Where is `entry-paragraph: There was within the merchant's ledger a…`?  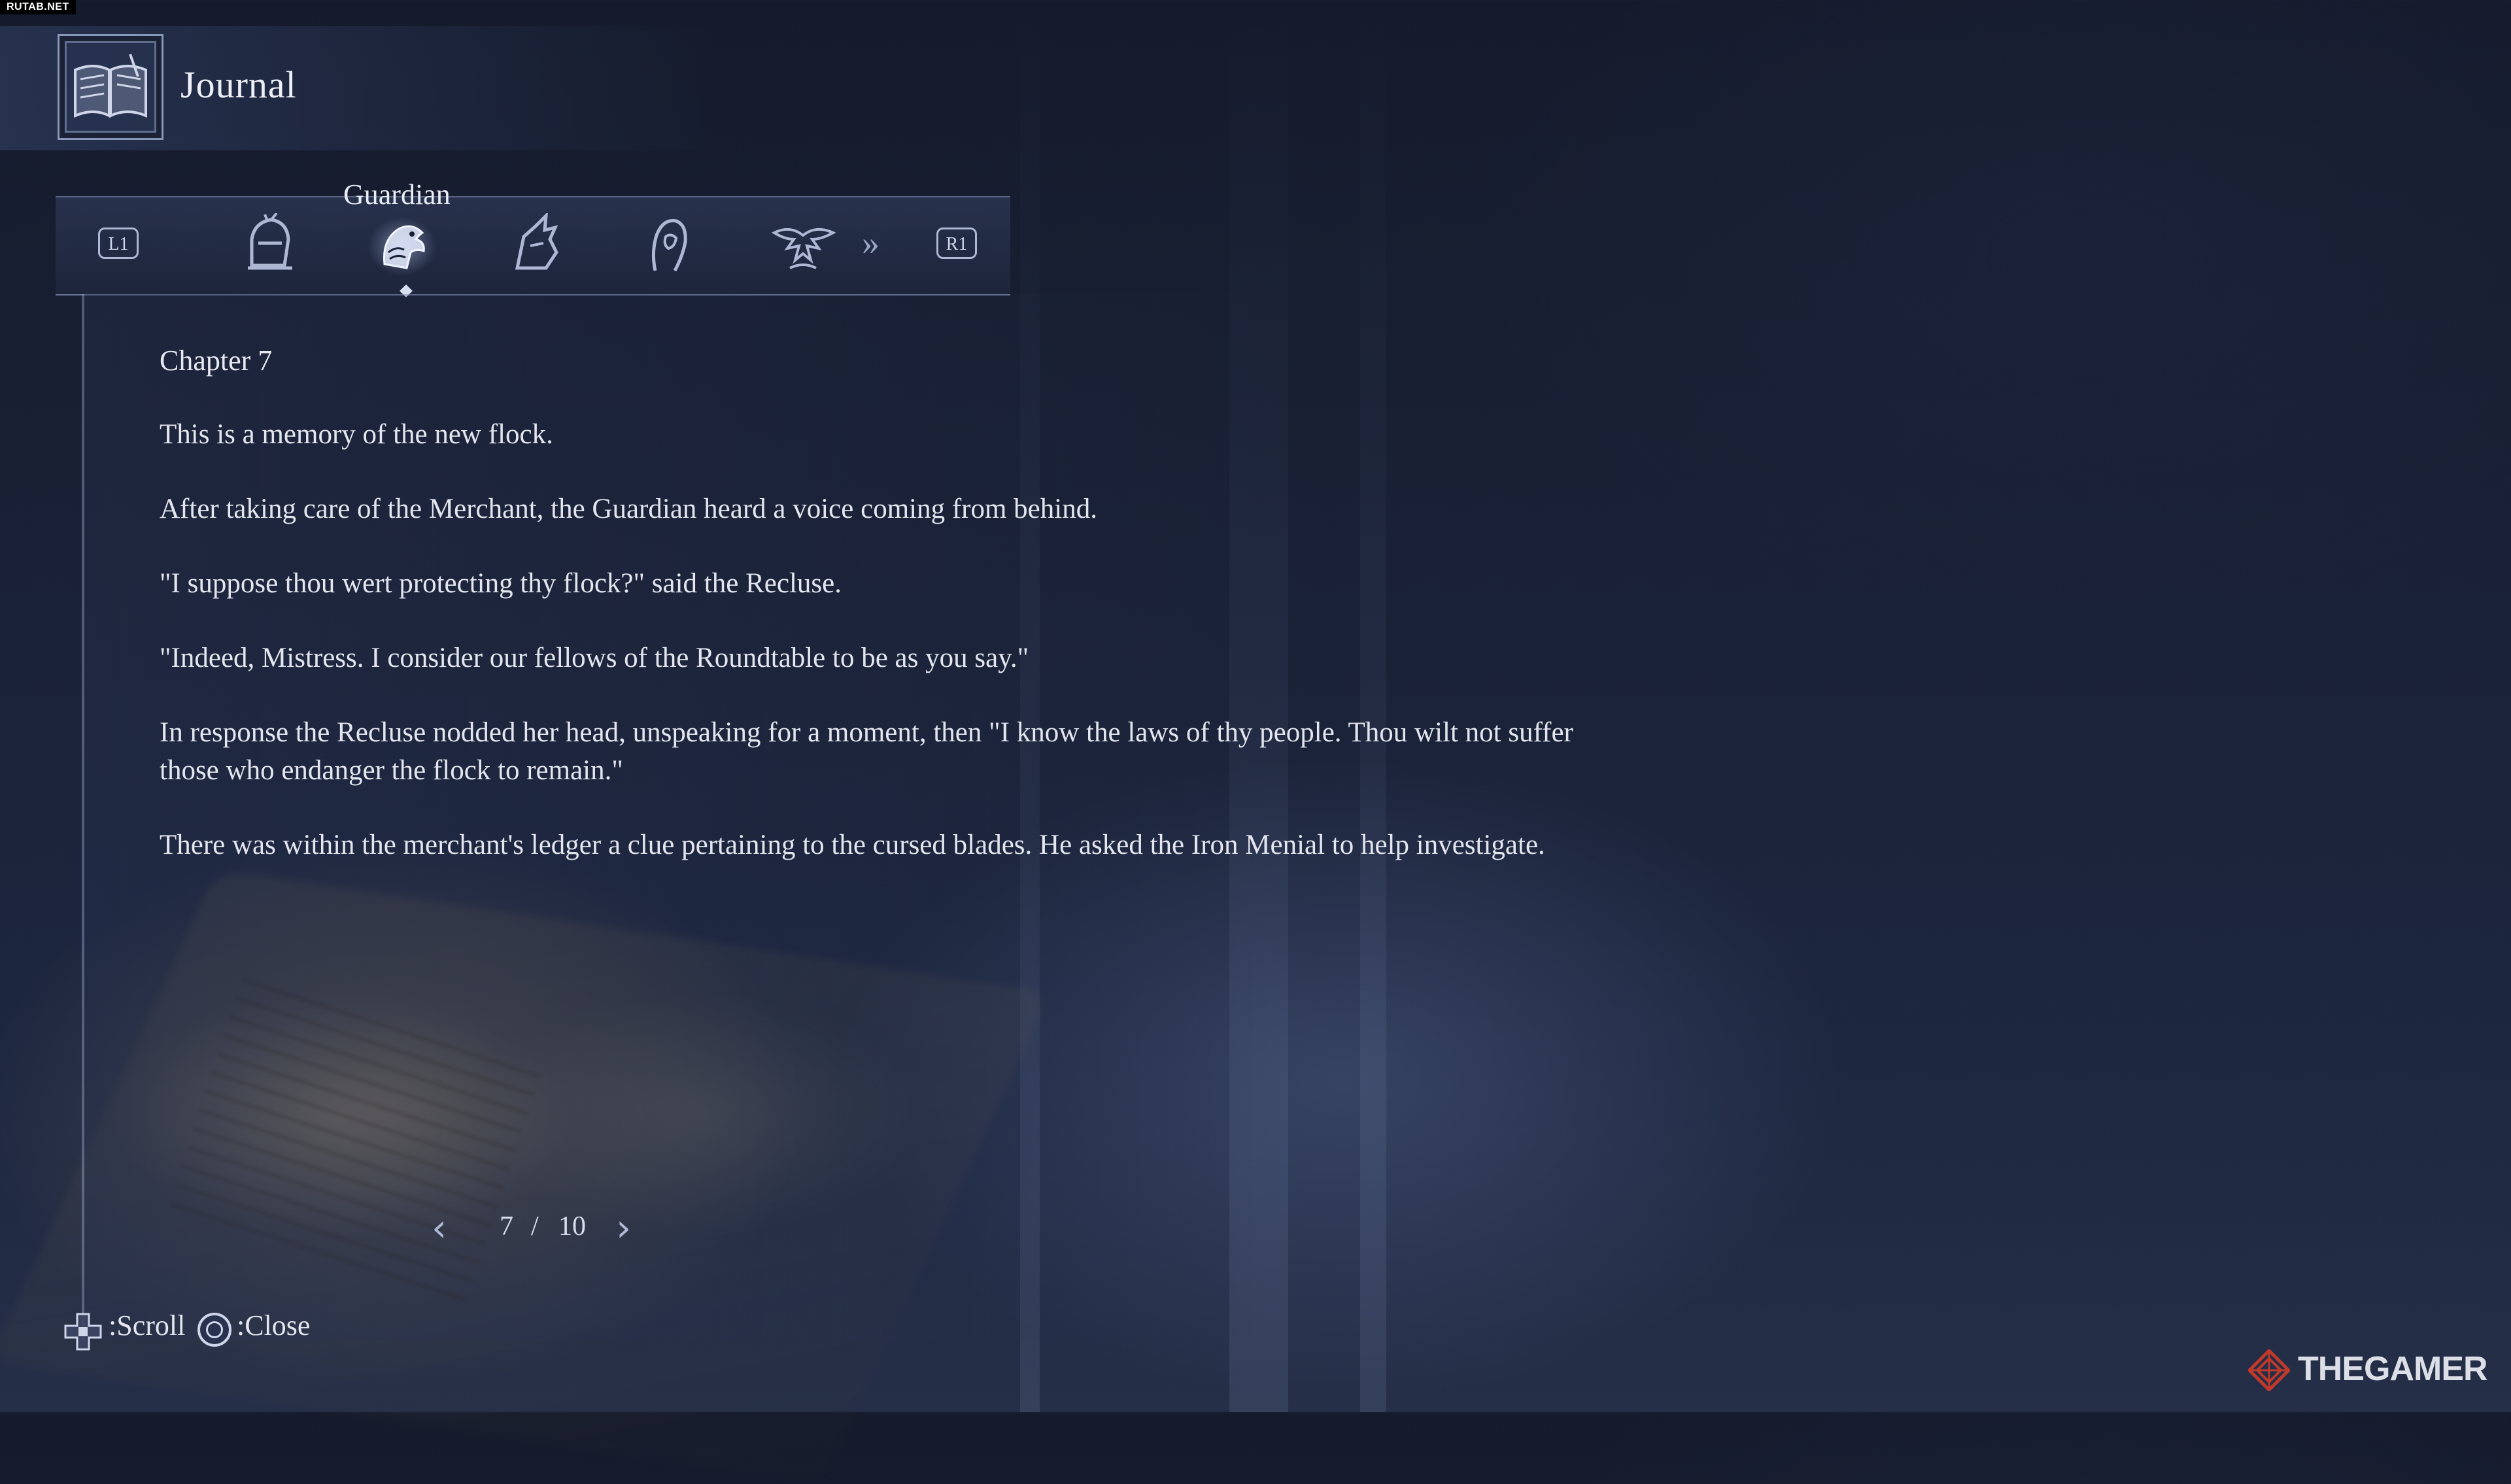
entry-paragraph: There was within the merchant's ledger a… is located at coordinates (852, 845).